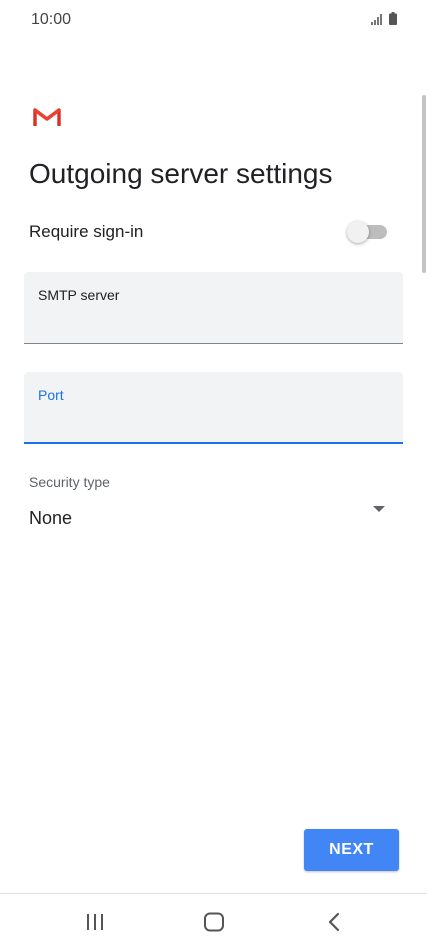 The height and width of the screenshot is (950, 427). What do you see at coordinates (51, 19) in the screenshot?
I see `status-time: 10:00` at bounding box center [51, 19].